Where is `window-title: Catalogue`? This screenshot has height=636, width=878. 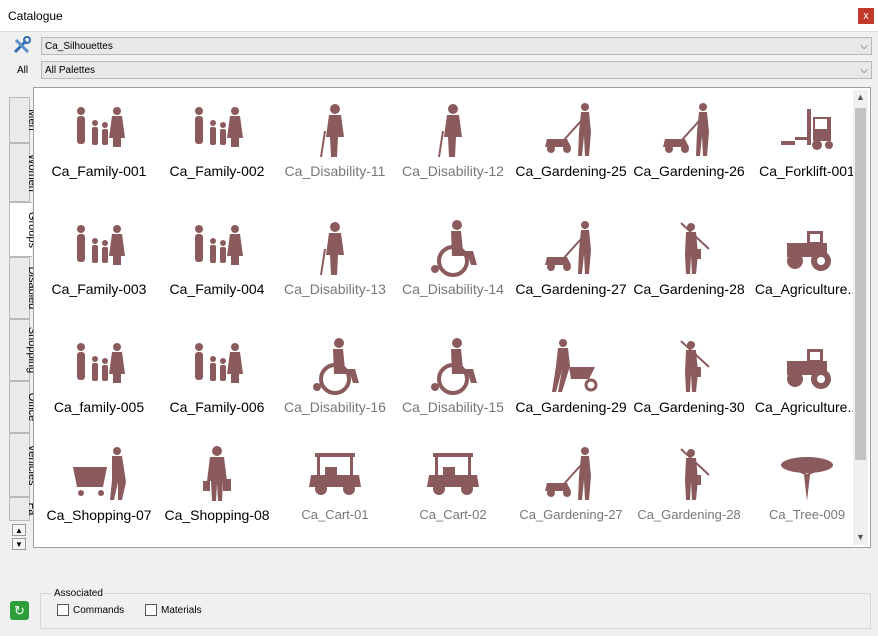 window-title: Catalogue is located at coordinates (35, 16).